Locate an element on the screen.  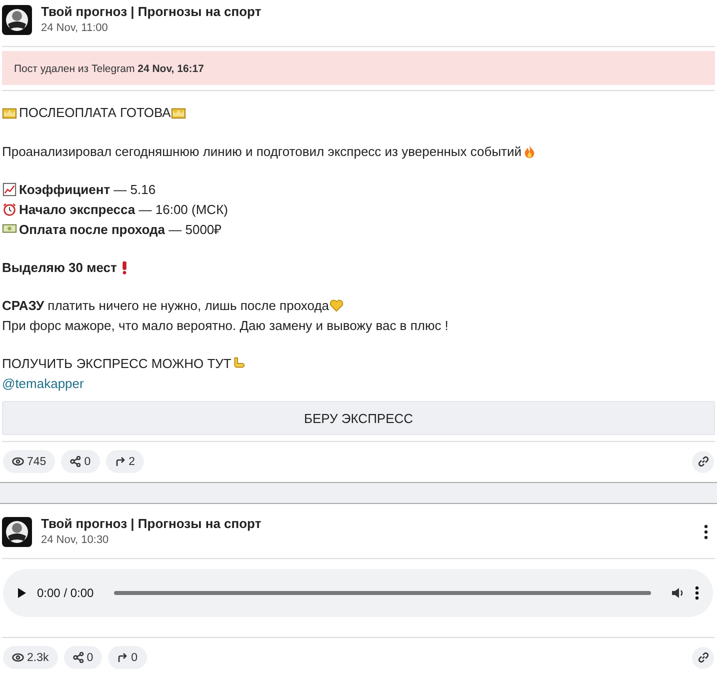
heart-icon is located at coordinates (336, 306).